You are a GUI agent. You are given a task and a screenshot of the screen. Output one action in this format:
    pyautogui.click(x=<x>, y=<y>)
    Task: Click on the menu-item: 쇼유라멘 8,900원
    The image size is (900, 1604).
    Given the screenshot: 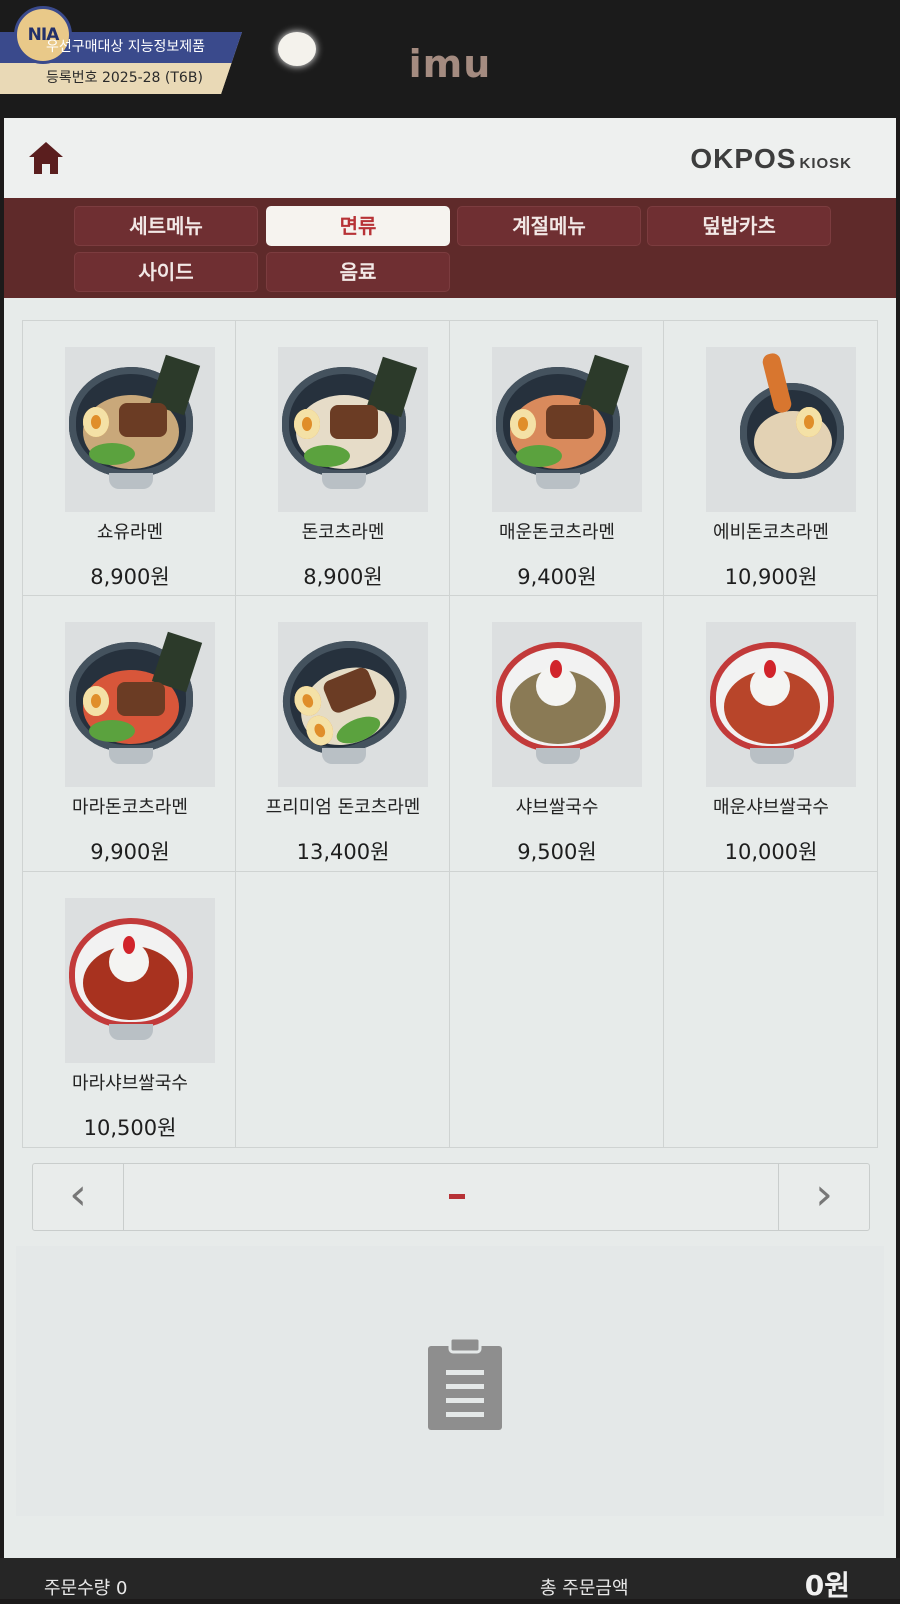 What is the action you would take?
    pyautogui.click(x=129, y=458)
    